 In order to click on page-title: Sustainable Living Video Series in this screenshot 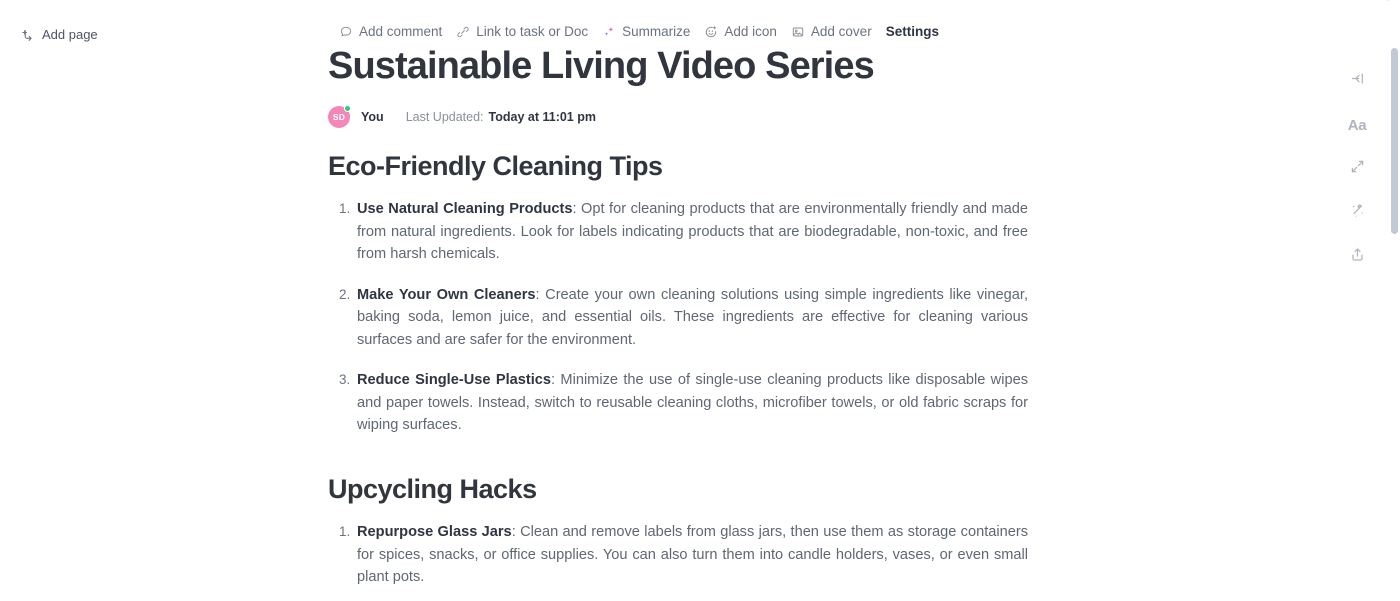, I will do `click(828, 66)`.